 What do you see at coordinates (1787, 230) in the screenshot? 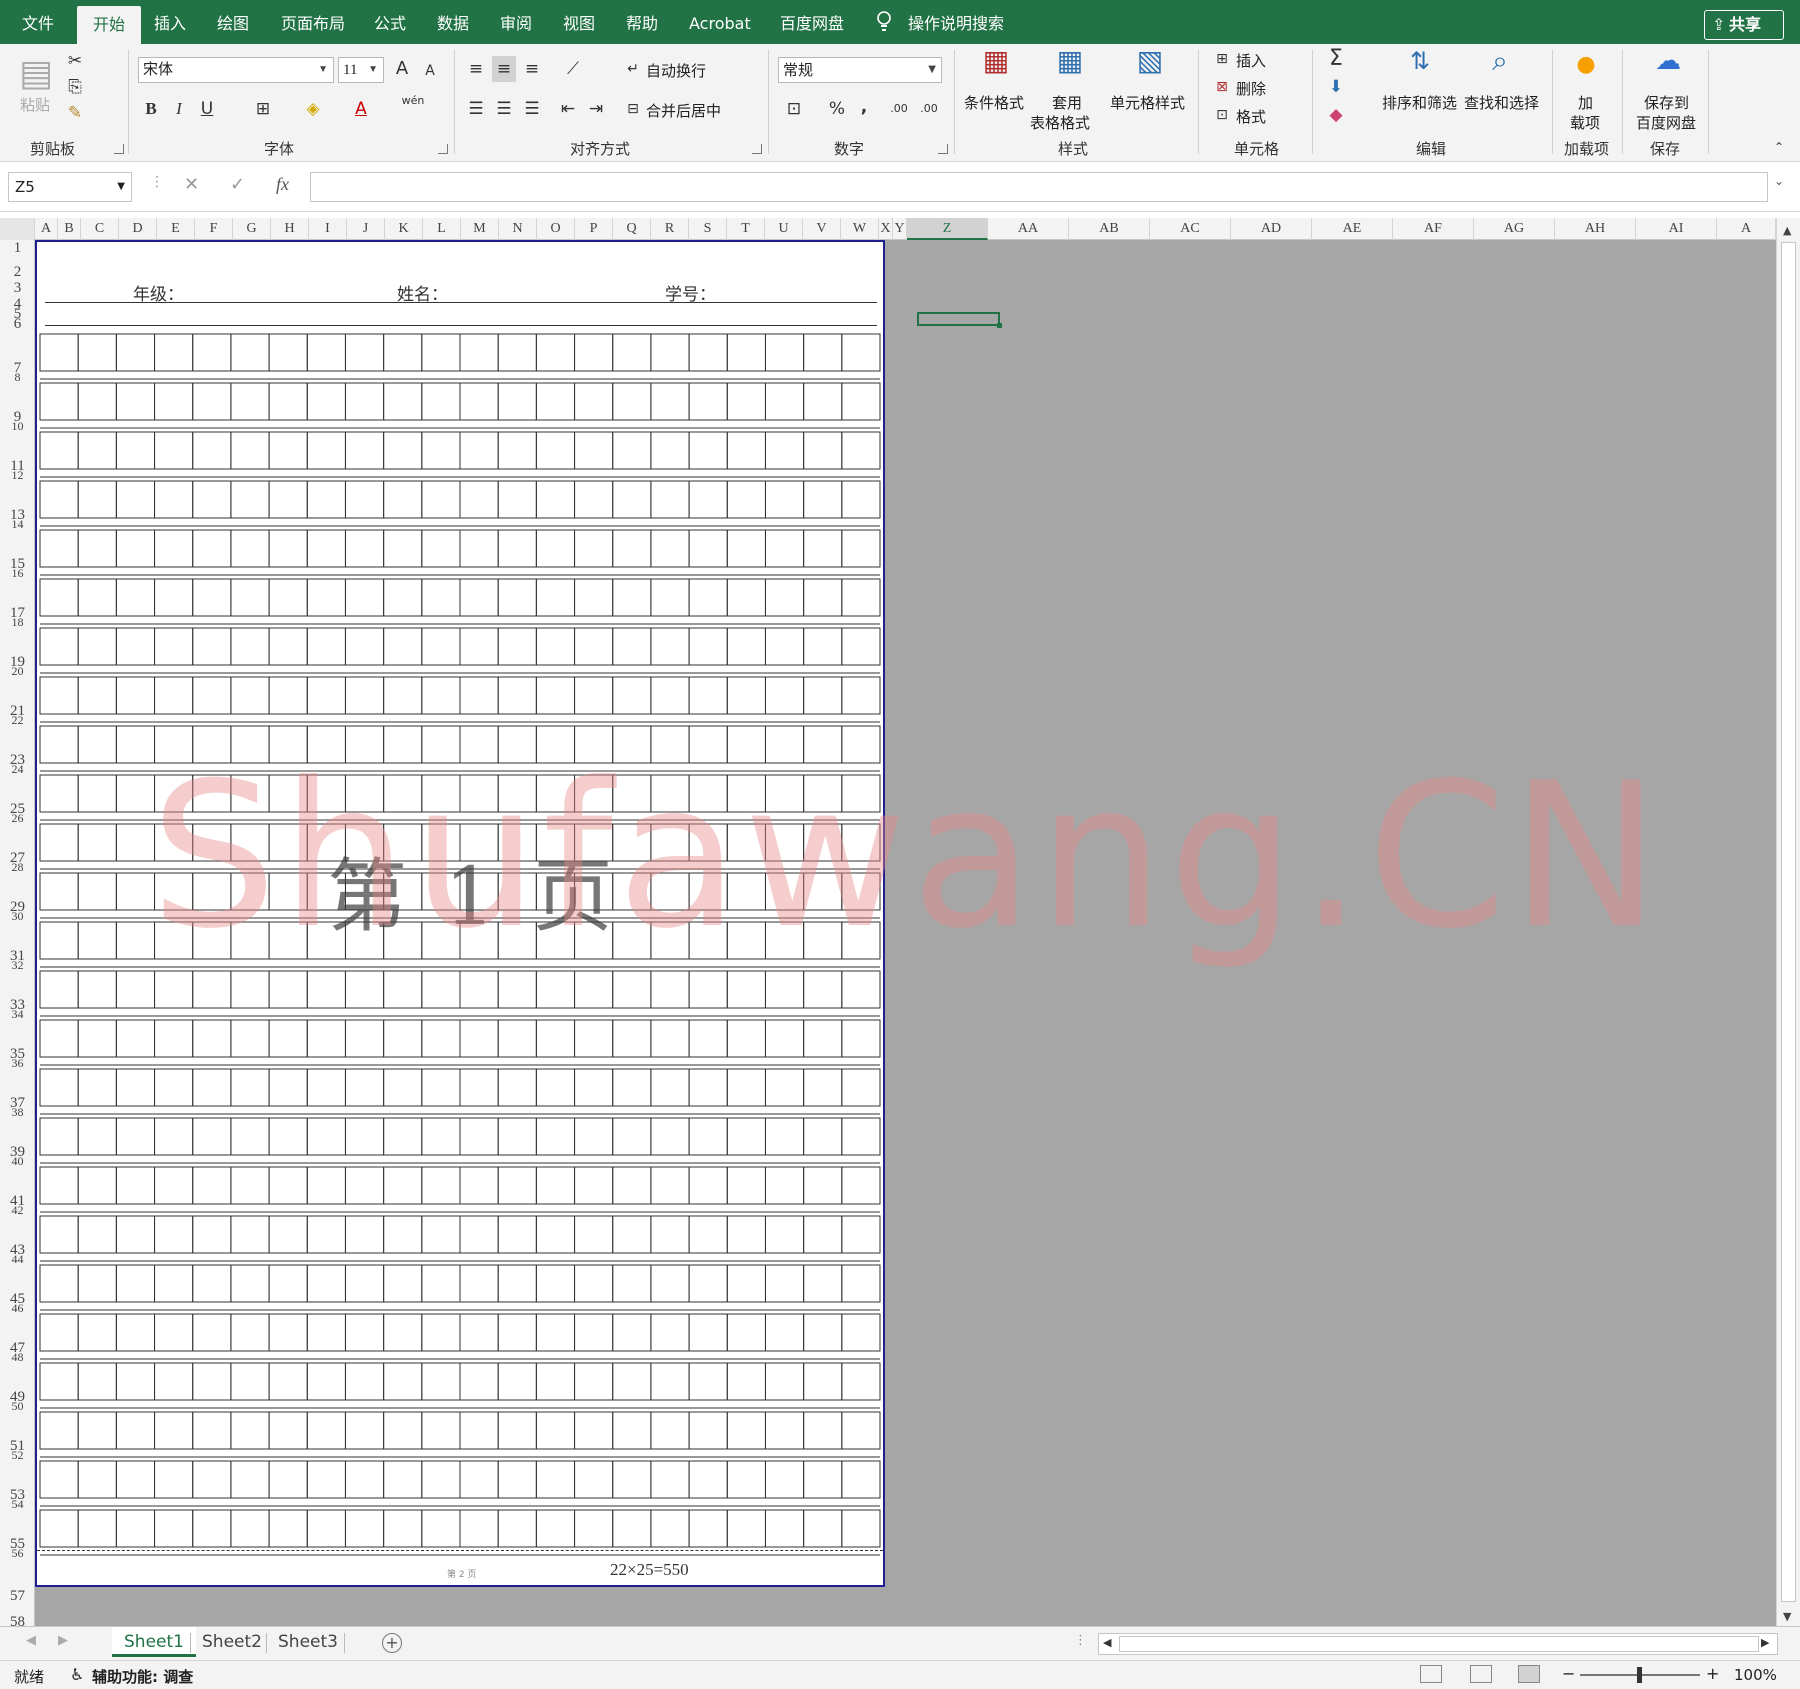
I see `scroll-up-icon: ▲` at bounding box center [1787, 230].